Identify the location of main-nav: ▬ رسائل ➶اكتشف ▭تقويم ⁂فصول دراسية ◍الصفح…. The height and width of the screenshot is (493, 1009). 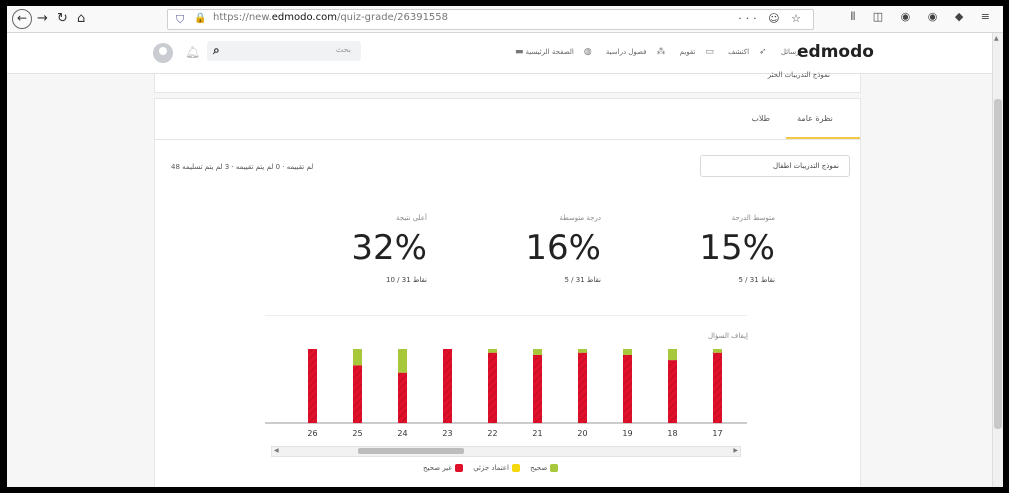
(667, 52).